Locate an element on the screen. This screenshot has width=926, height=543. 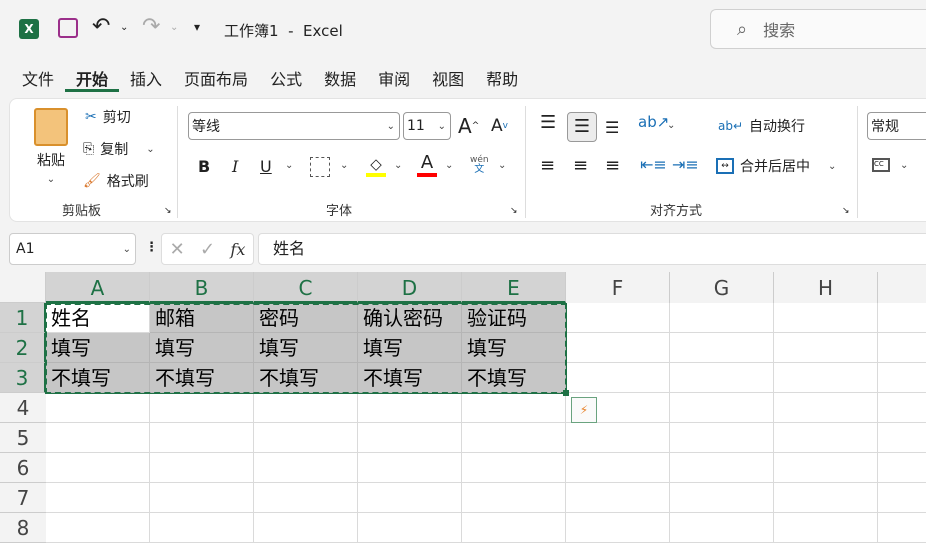
search-box: ⌕ 搜索 is located at coordinates (818, 29).